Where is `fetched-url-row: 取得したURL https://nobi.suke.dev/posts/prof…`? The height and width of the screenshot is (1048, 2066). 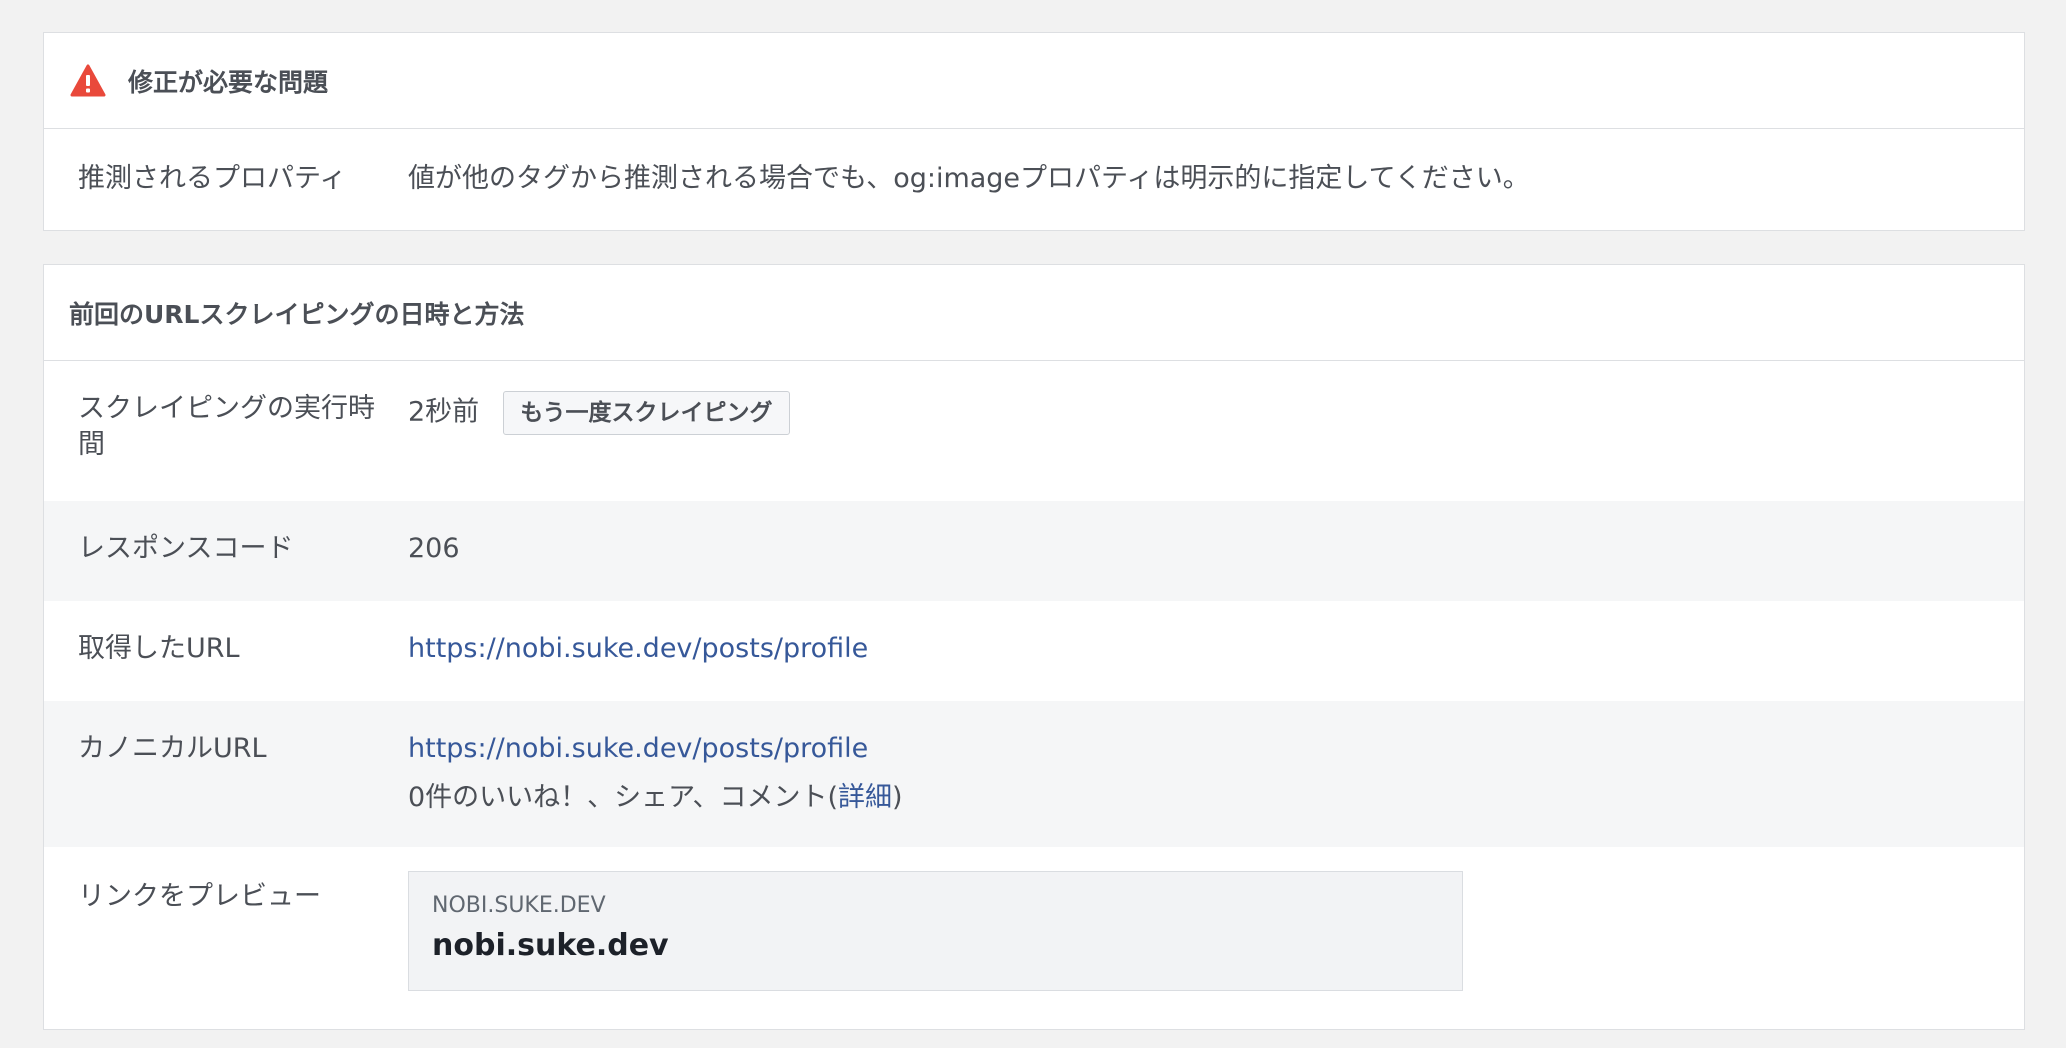 fetched-url-row: 取得したURL https://nobi.suke.dev/posts/prof… is located at coordinates (1034, 651).